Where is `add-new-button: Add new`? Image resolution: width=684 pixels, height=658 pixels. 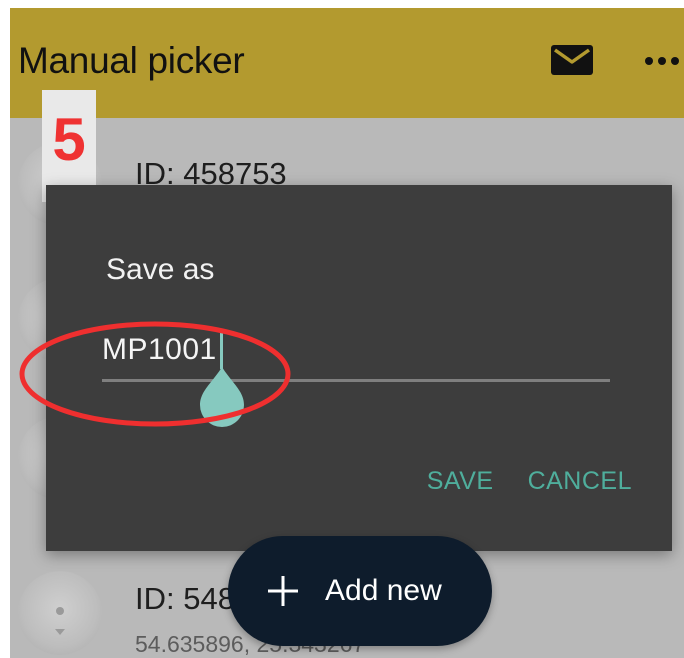
add-new-button: Add new is located at coordinates (360, 591).